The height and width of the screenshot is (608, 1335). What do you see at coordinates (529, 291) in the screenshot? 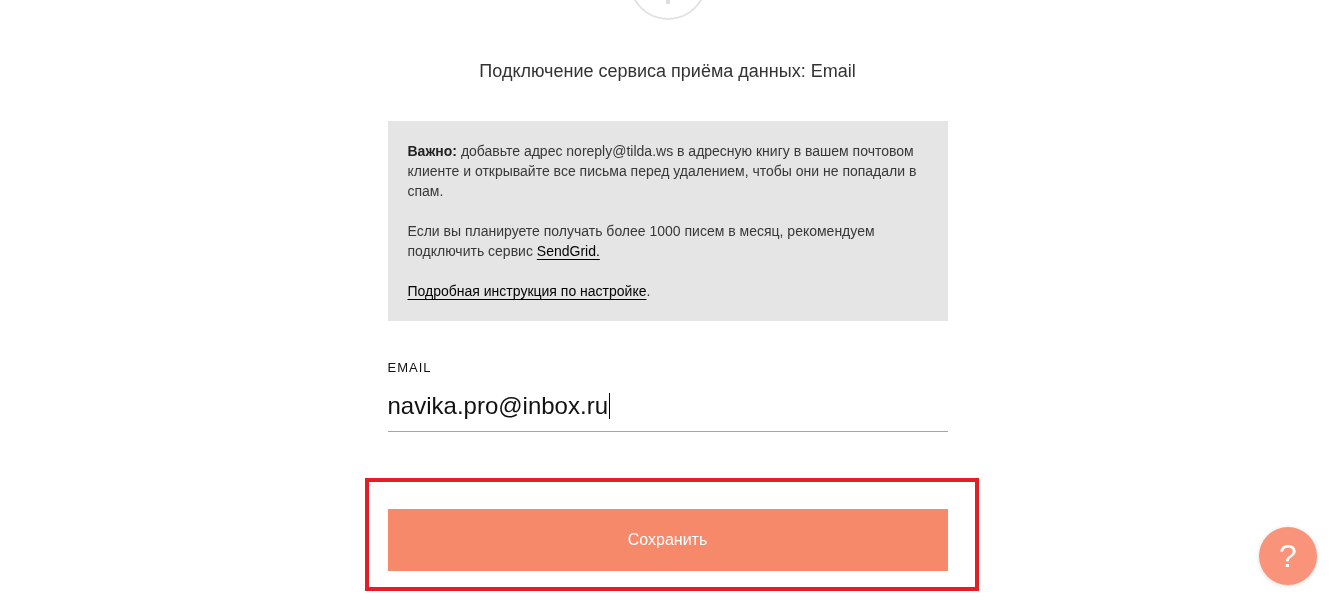
I see `notice-paragraph: Подробная инструкция по настройке.` at bounding box center [529, 291].